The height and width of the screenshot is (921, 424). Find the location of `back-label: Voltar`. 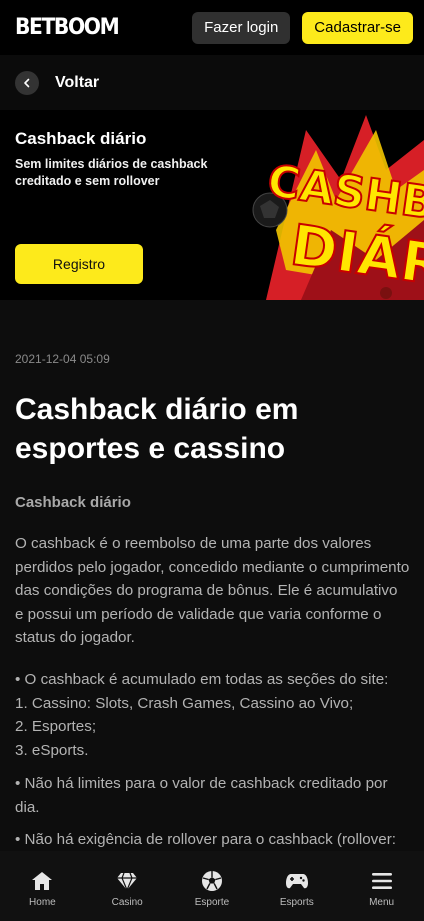

back-label: Voltar is located at coordinates (77, 83).